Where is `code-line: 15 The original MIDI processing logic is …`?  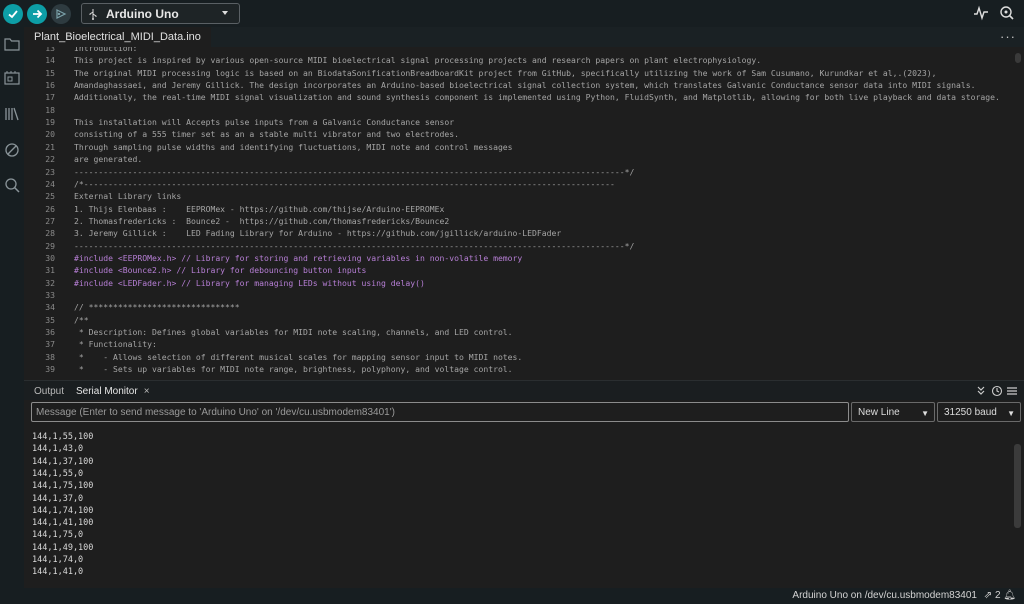 code-line: 15 The original MIDI processing logic is … is located at coordinates (524, 73).